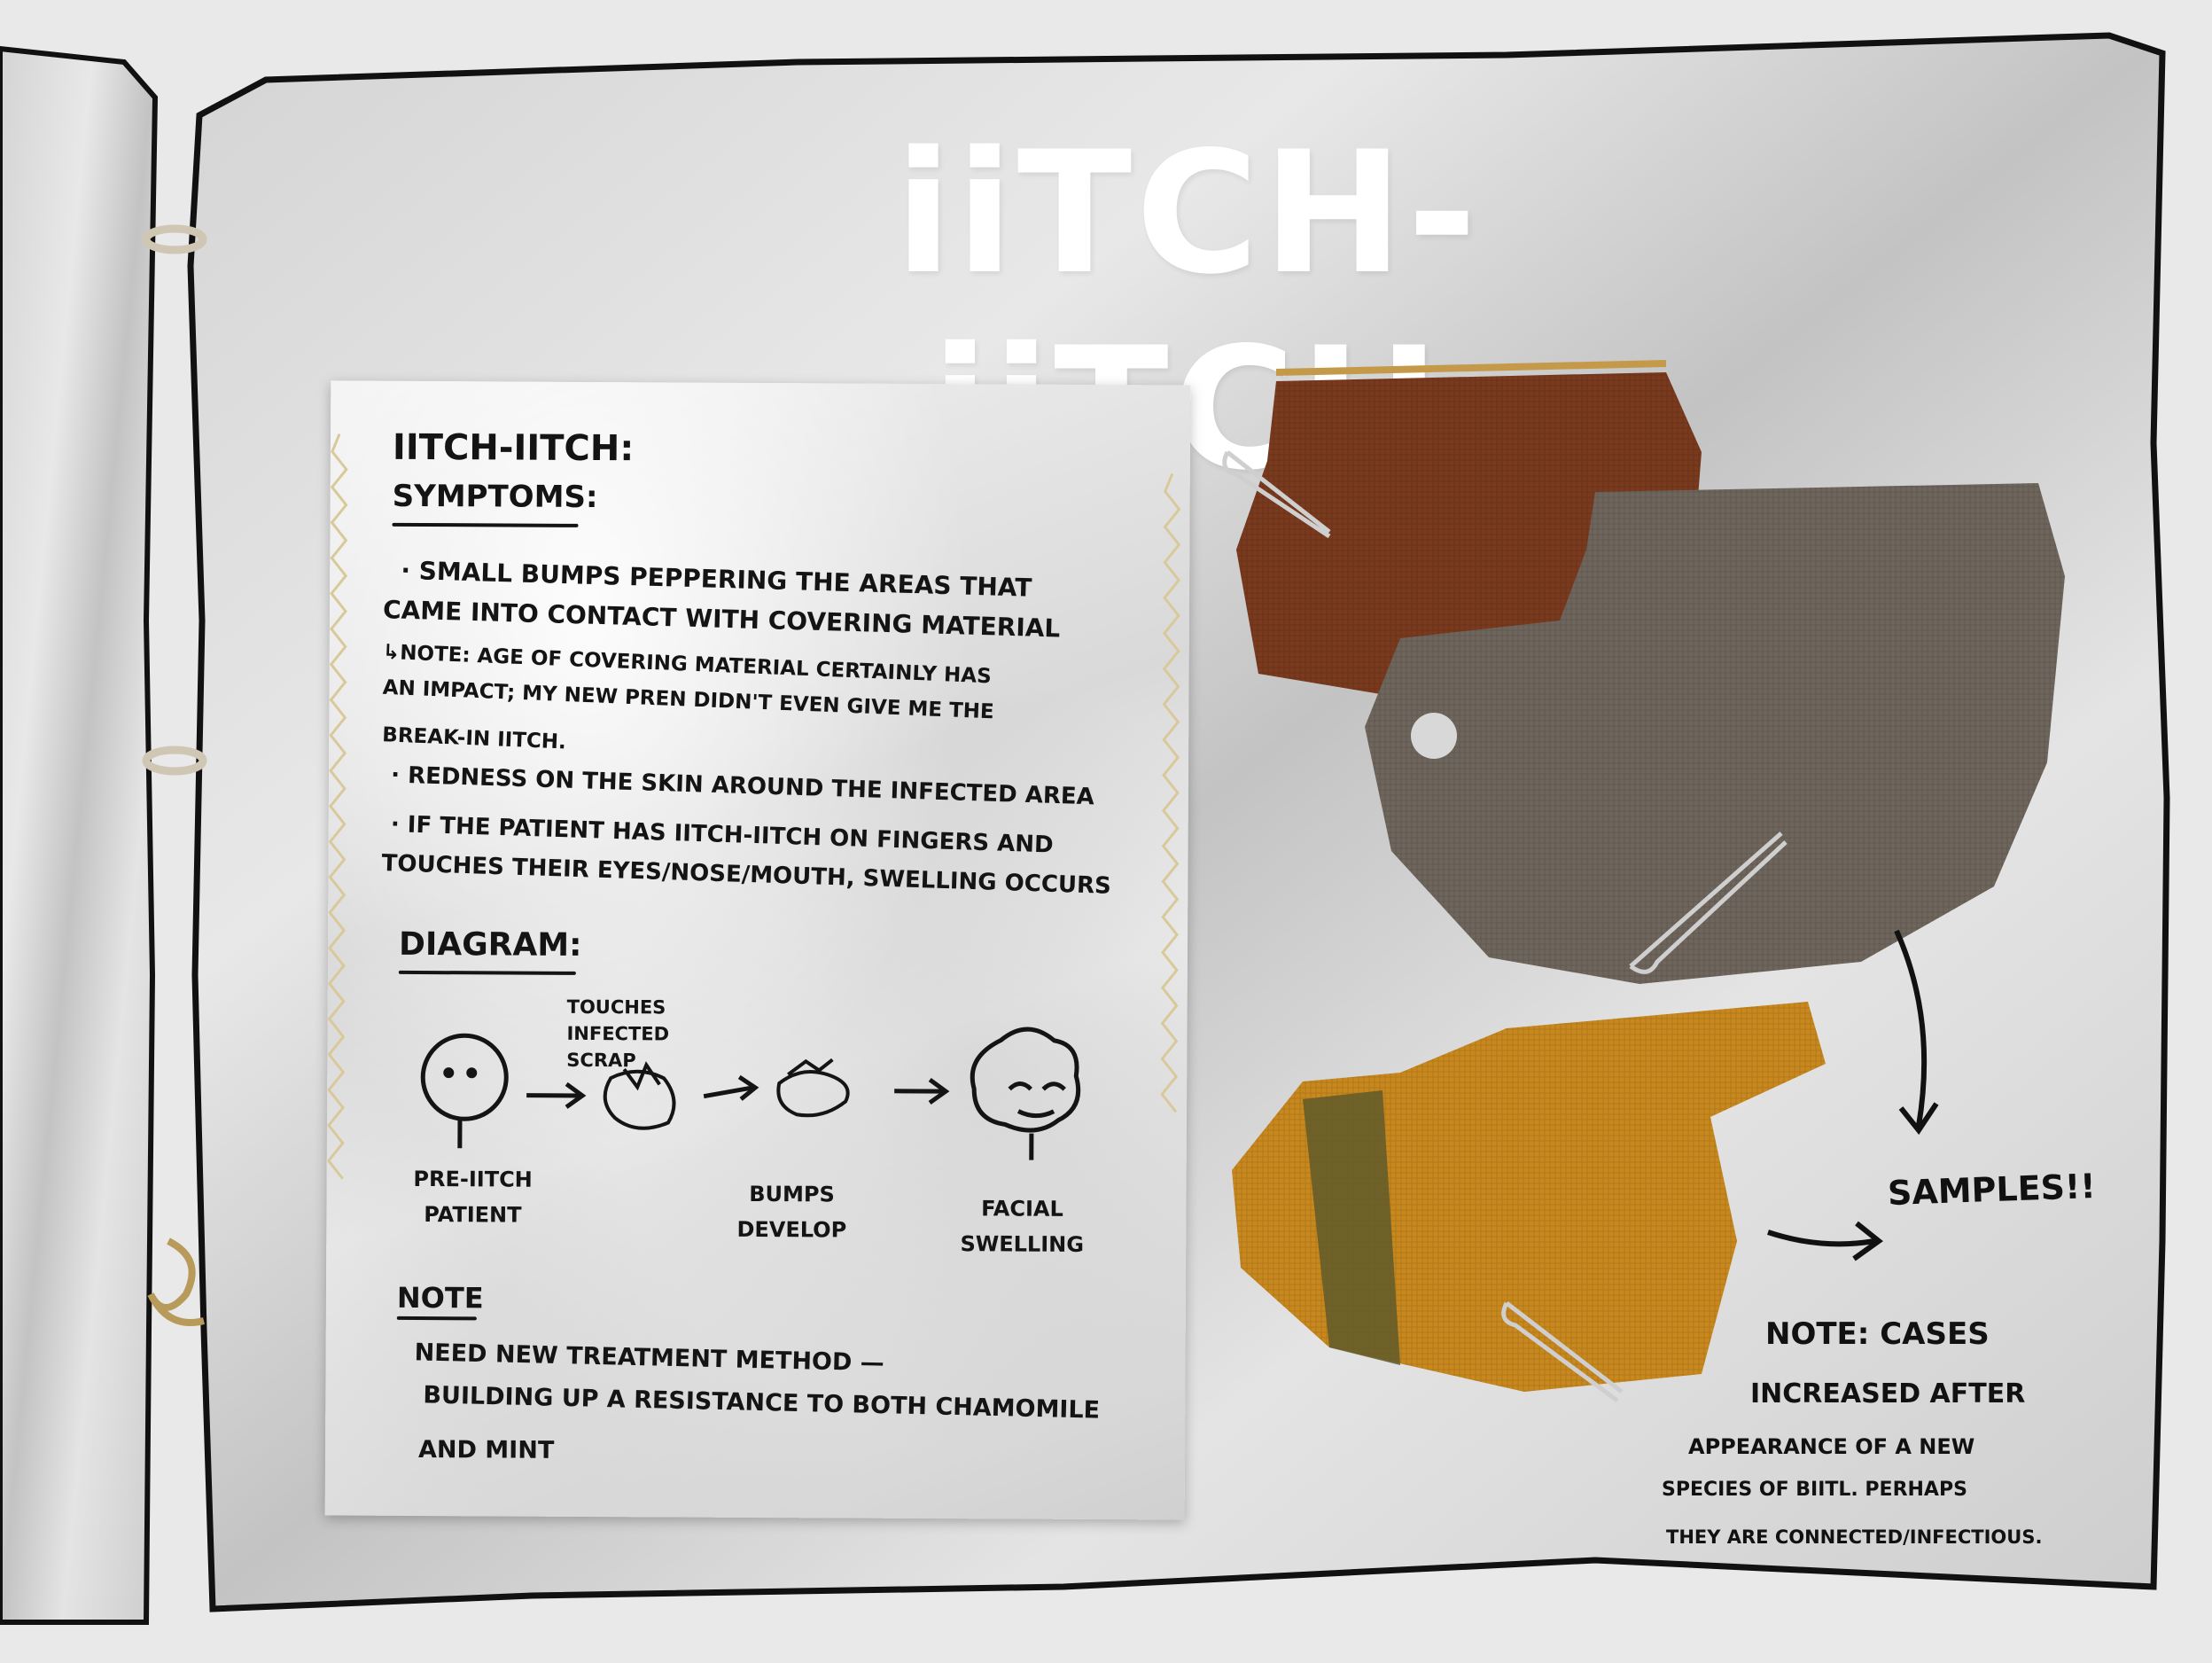 The height and width of the screenshot is (1663, 2212). I want to click on hand-scrap-icon, so click(639, 1095).